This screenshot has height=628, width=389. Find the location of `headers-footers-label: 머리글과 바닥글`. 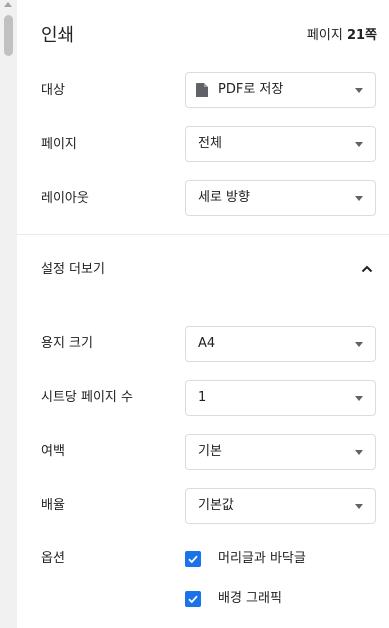

headers-footers-label: 머리글과 바닥글 is located at coordinates (262, 558).